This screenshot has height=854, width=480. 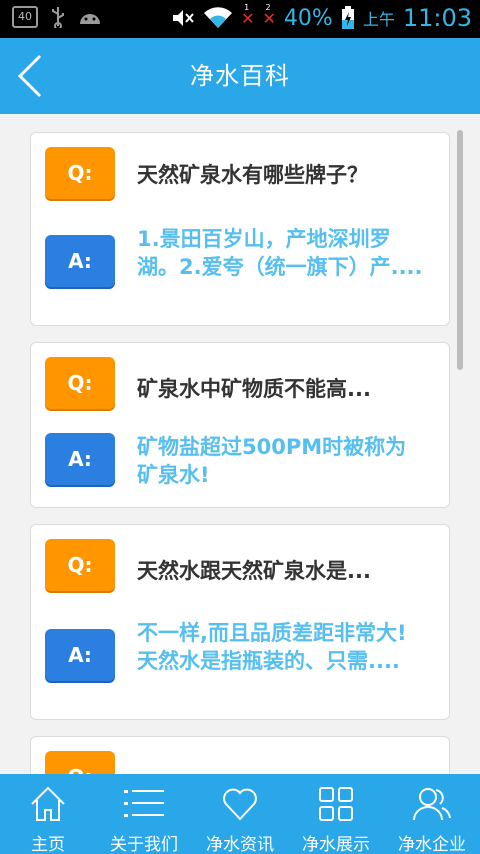 I want to click on android-icon, so click(x=90, y=19).